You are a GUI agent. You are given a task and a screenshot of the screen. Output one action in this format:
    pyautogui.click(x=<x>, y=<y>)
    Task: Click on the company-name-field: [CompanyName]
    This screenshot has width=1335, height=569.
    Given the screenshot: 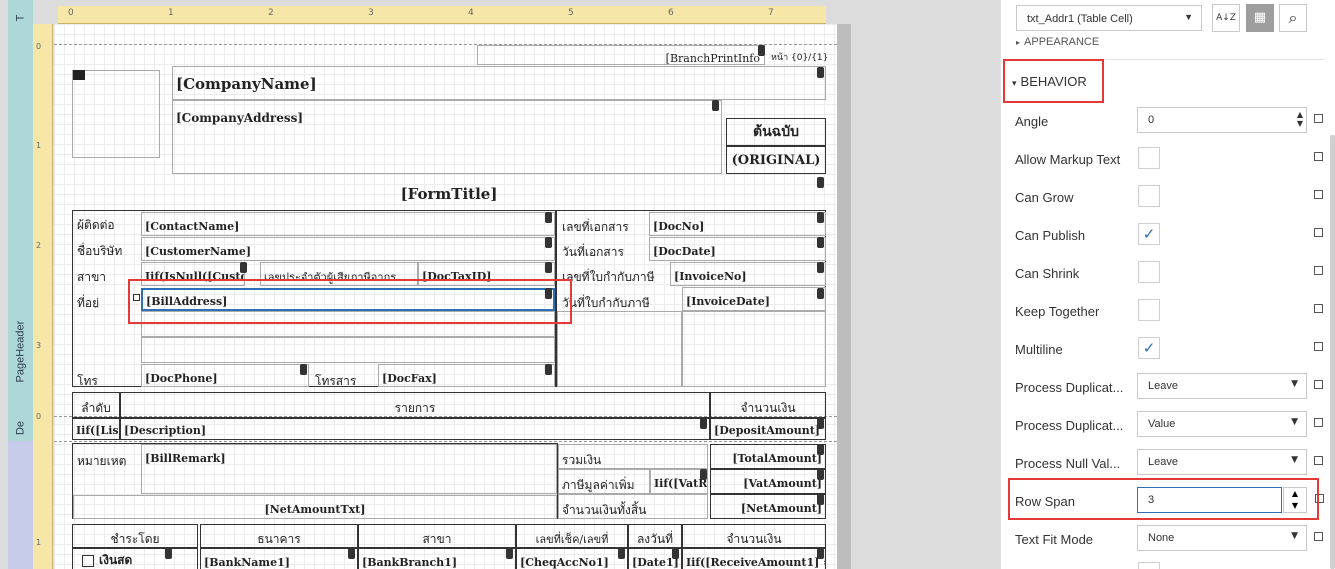 What is the action you would take?
    pyautogui.click(x=499, y=83)
    